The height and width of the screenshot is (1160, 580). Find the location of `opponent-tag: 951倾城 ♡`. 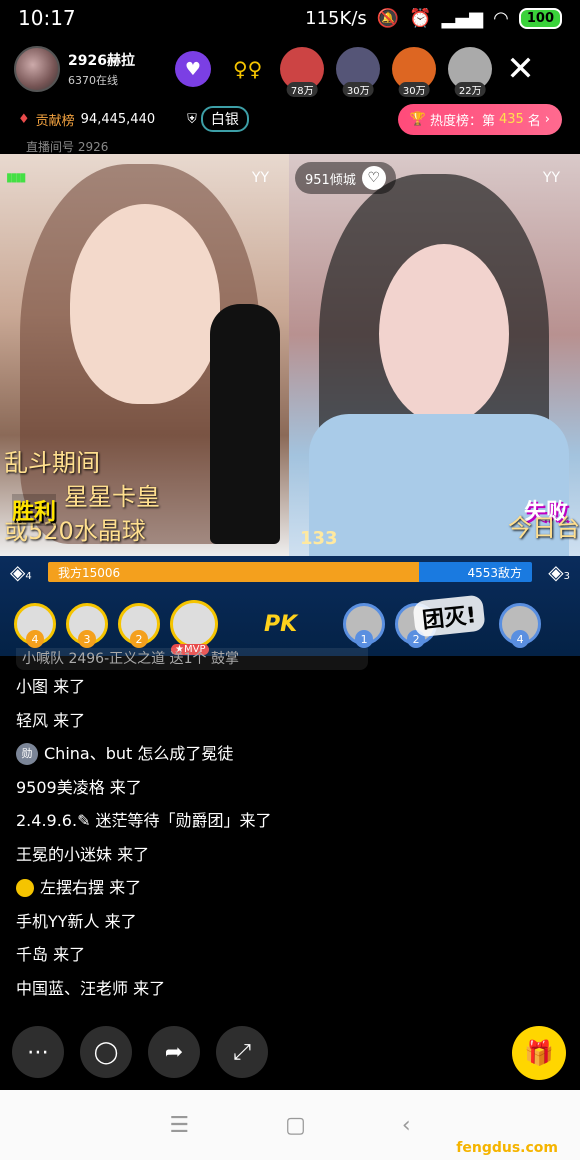

opponent-tag: 951倾城 ♡ is located at coordinates (345, 178).